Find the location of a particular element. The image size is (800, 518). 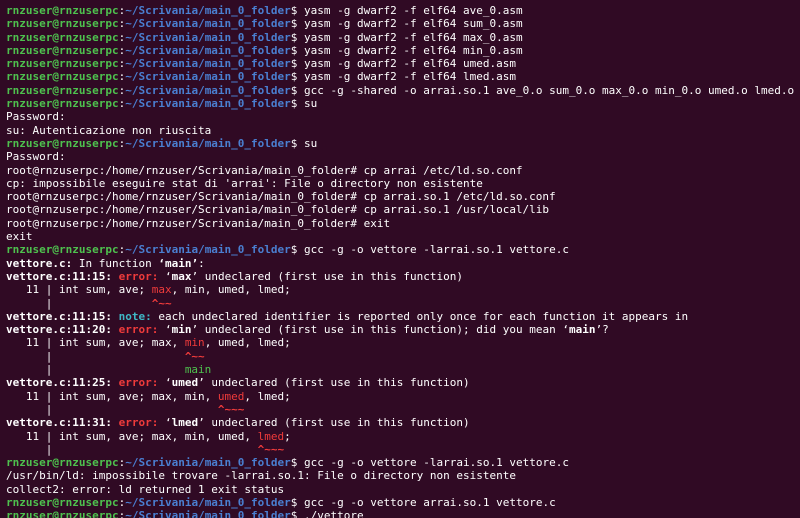

bold-text: vettore.c:11:31: is located at coordinates (62, 423).